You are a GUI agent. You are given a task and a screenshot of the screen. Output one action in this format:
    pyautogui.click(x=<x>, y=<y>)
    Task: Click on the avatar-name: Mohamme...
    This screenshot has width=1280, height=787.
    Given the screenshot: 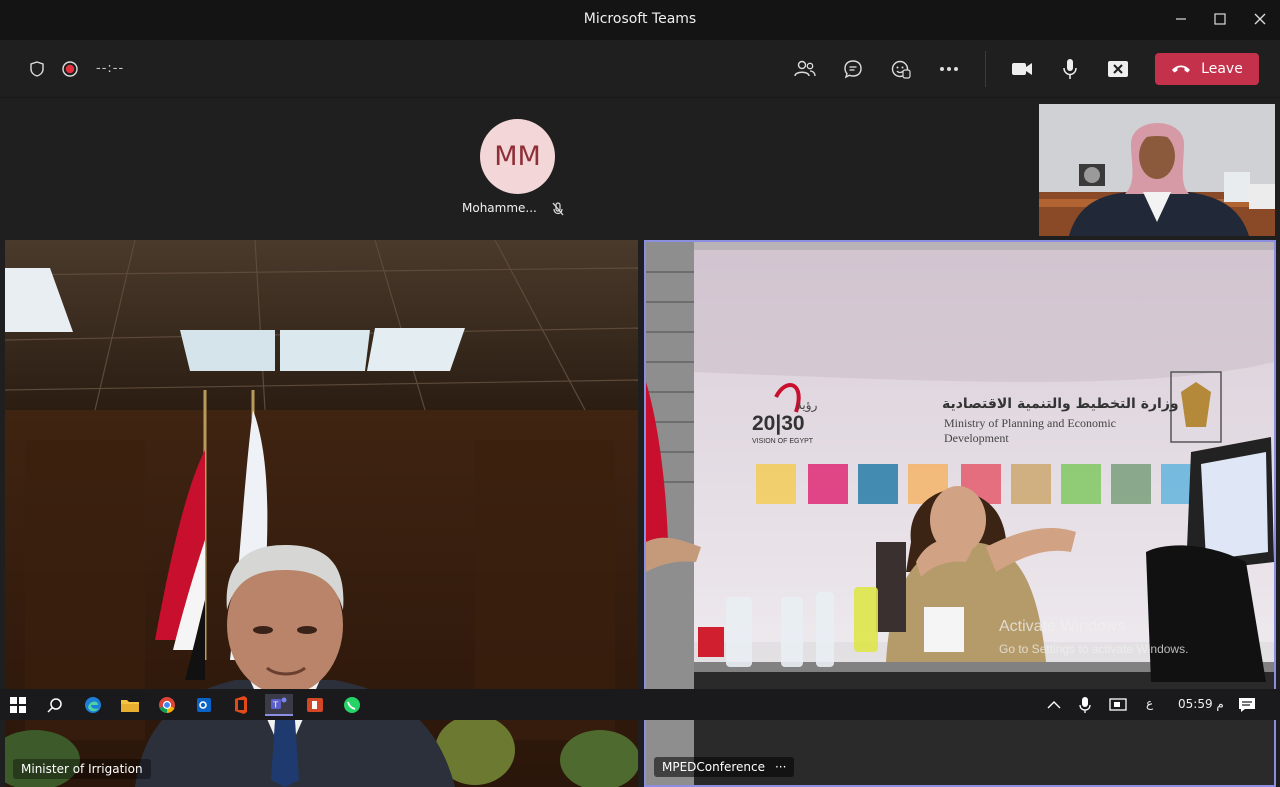 What is the action you would take?
    pyautogui.click(x=499, y=208)
    